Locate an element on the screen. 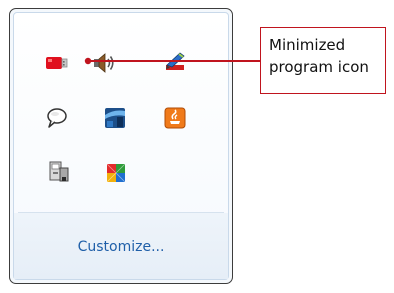 This screenshot has width=394, height=293. callout-text-line2: program icon is located at coordinates (319, 67).